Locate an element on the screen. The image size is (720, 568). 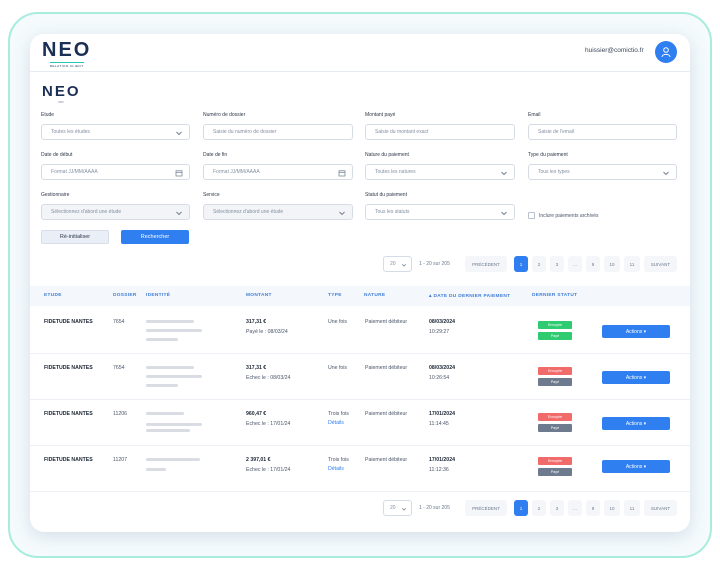
dossier-cell: 11207 is located at coordinates (120, 460).